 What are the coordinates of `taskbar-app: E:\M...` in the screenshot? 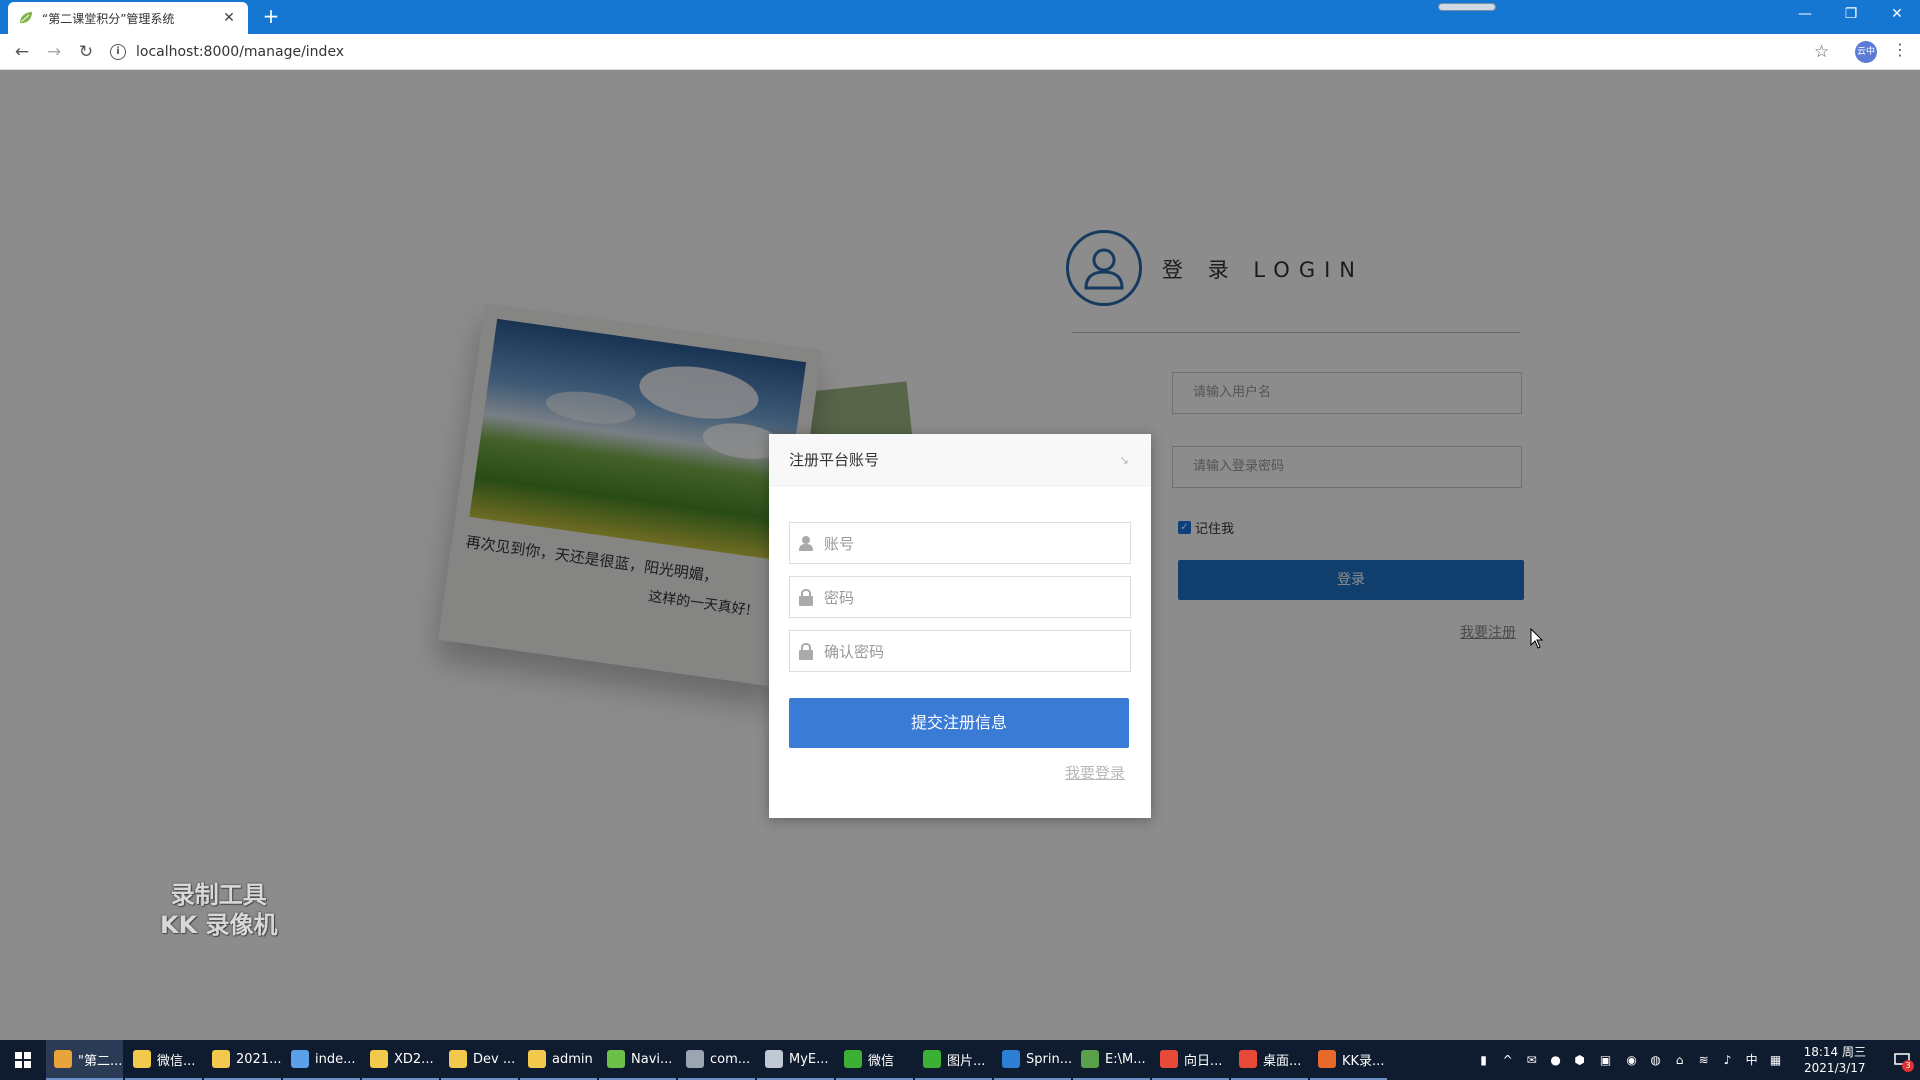 It's located at (1111, 1060).